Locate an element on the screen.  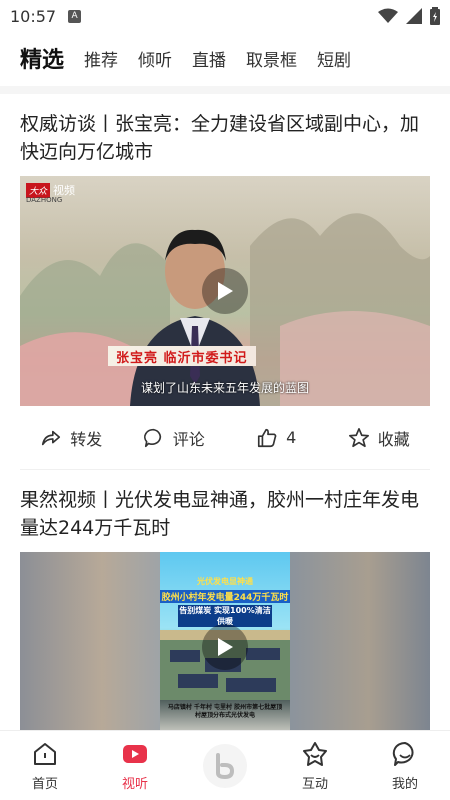
like-button: 4 is located at coordinates (276, 438).